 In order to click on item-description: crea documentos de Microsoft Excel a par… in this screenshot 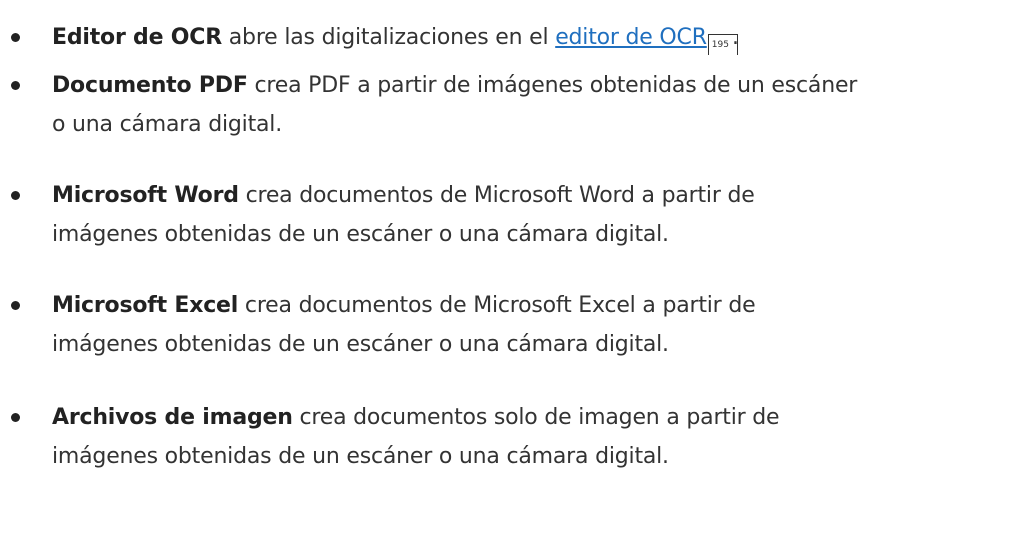, I will do `click(497, 305)`.